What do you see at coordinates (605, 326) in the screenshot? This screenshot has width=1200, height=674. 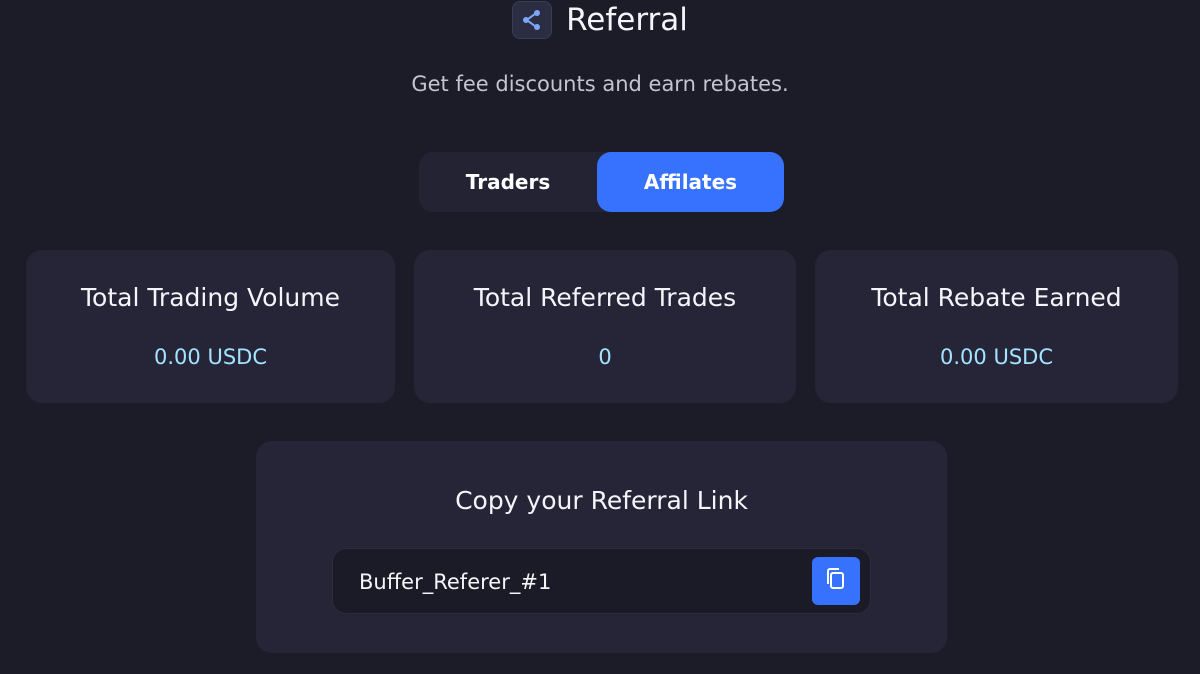 I see `stat-card-referred-trades: Total Referred Trades 0` at bounding box center [605, 326].